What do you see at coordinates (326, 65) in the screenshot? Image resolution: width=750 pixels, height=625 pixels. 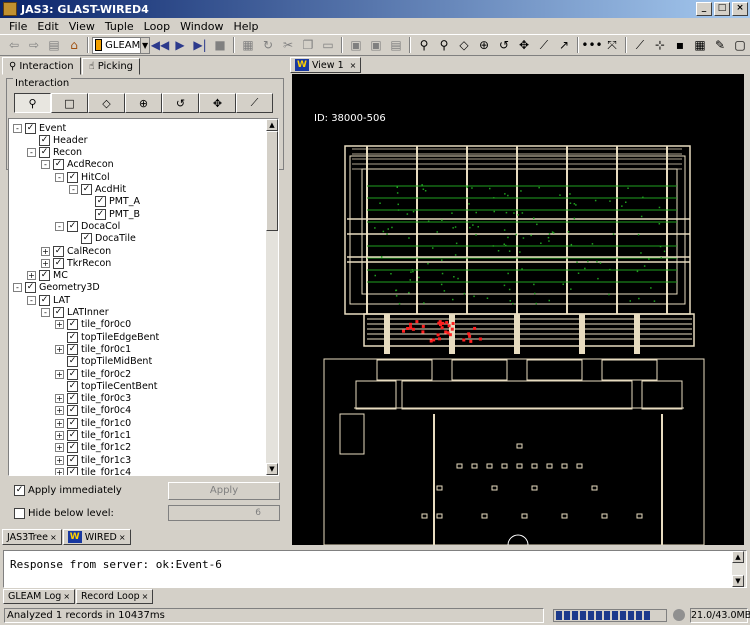 I see `tab-view-1: W View 1 ×` at bounding box center [326, 65].